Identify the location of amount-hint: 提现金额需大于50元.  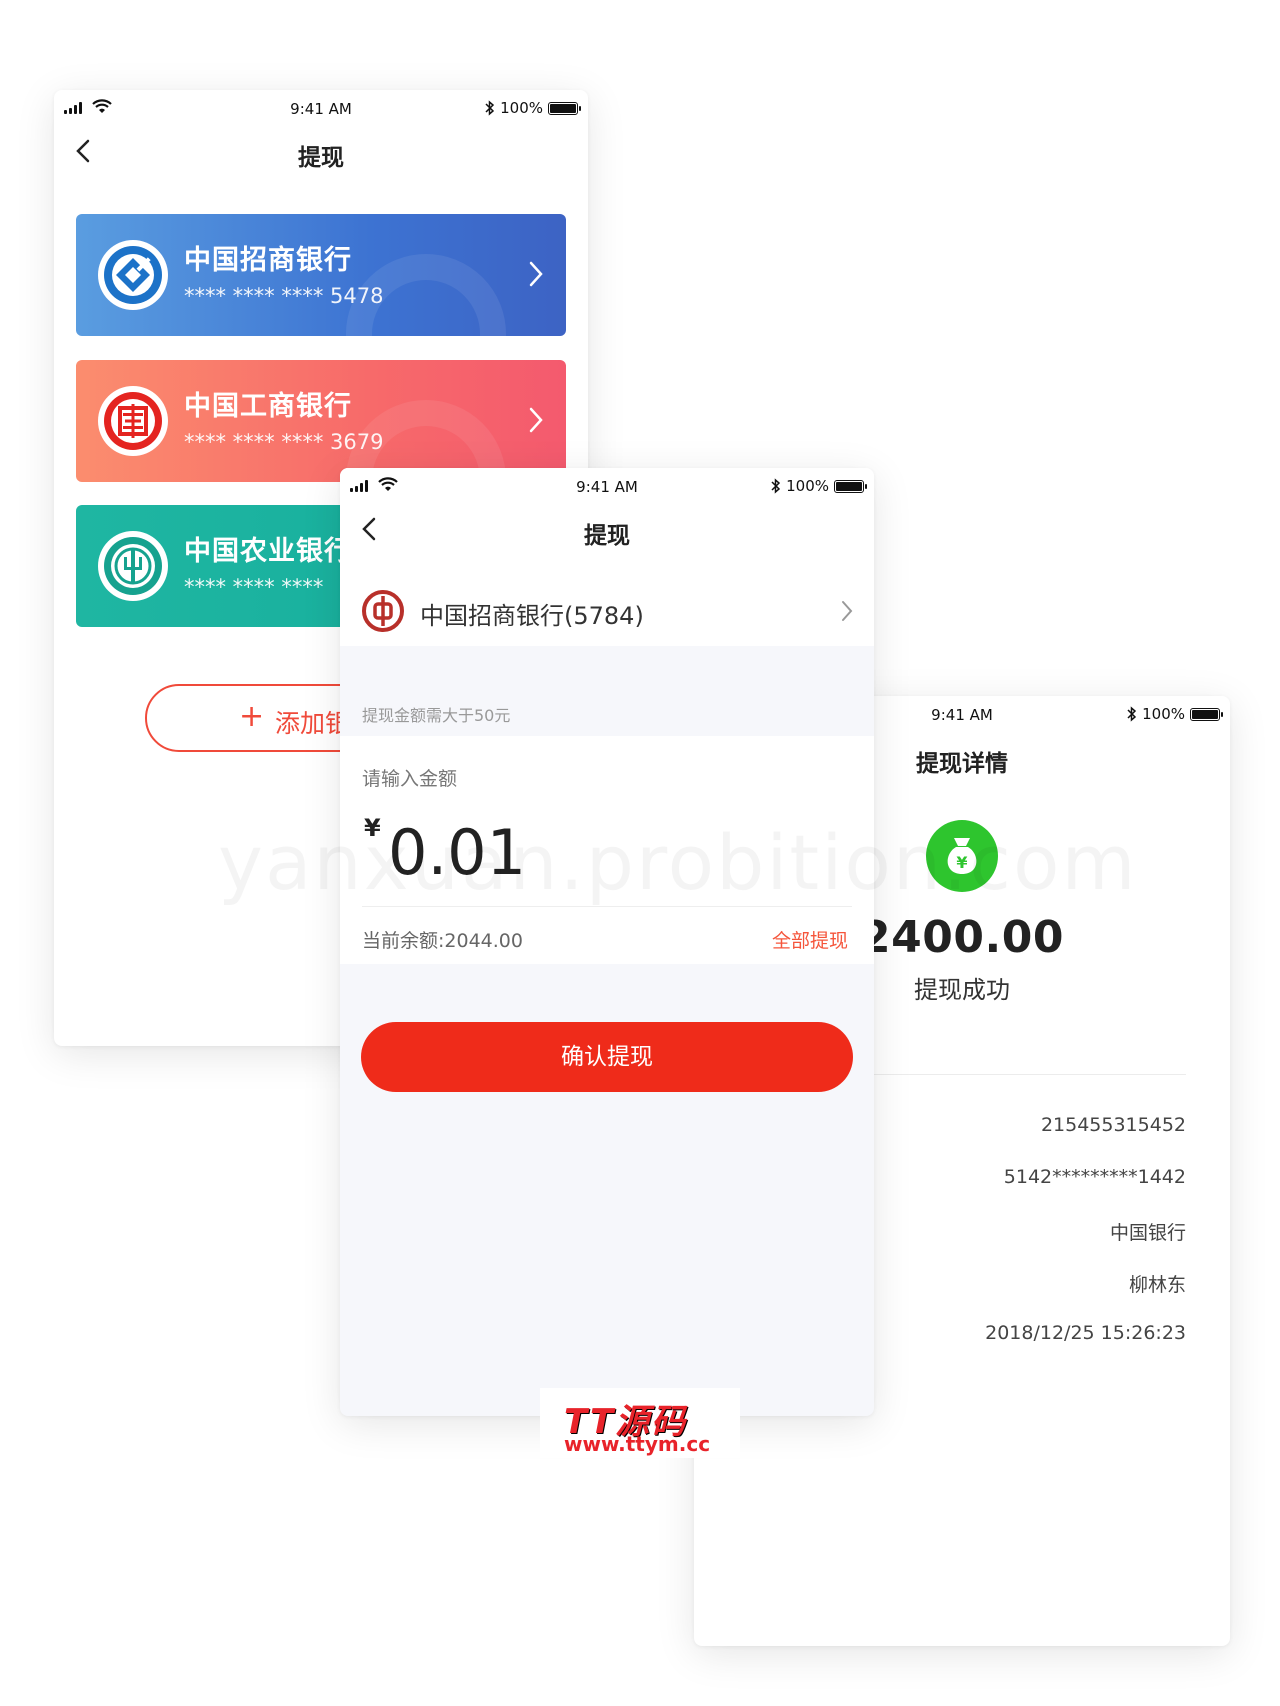
(436, 715).